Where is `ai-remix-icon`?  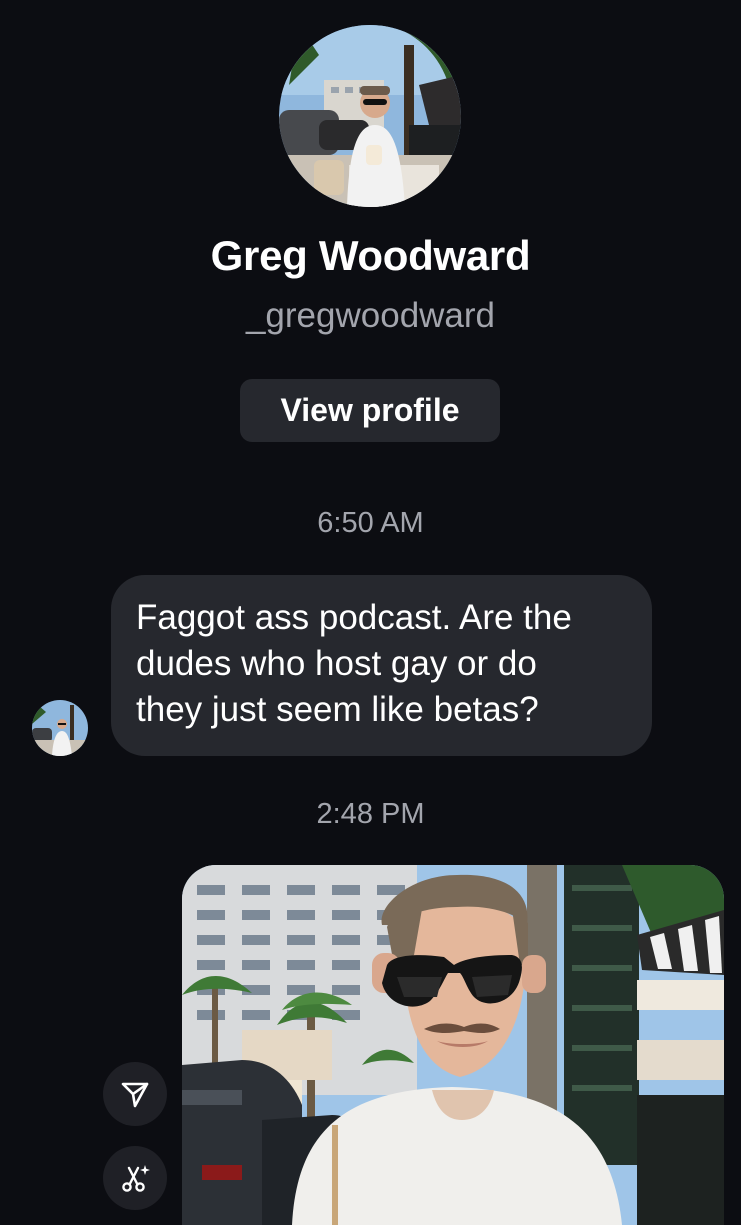
ai-remix-icon is located at coordinates (136, 1178).